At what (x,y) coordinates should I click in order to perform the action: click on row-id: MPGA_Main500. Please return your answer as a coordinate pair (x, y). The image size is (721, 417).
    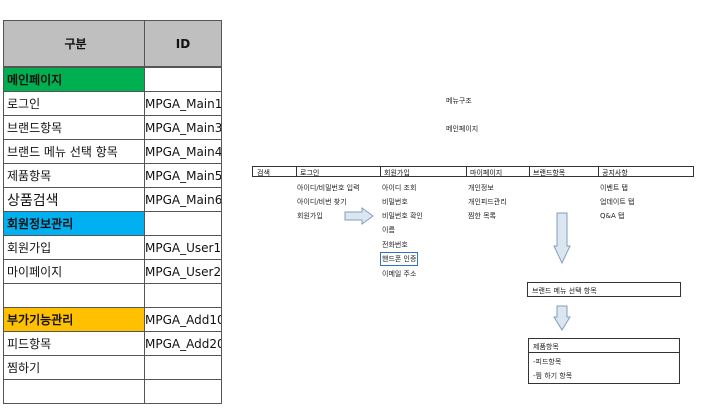
    Looking at the image, I should click on (183, 175).